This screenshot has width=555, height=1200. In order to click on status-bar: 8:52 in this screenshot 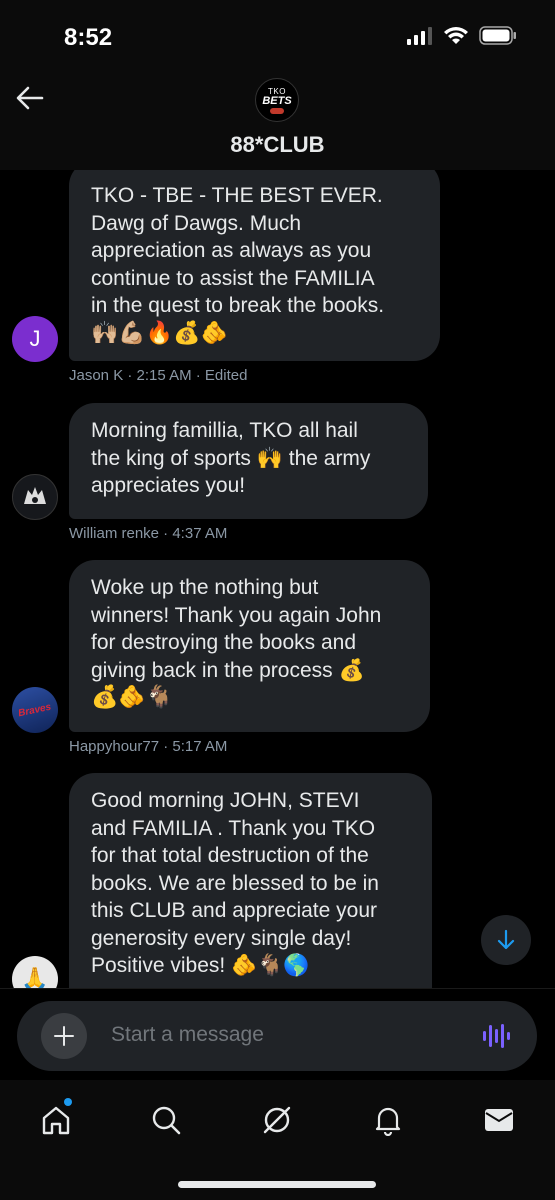, I will do `click(277, 35)`.